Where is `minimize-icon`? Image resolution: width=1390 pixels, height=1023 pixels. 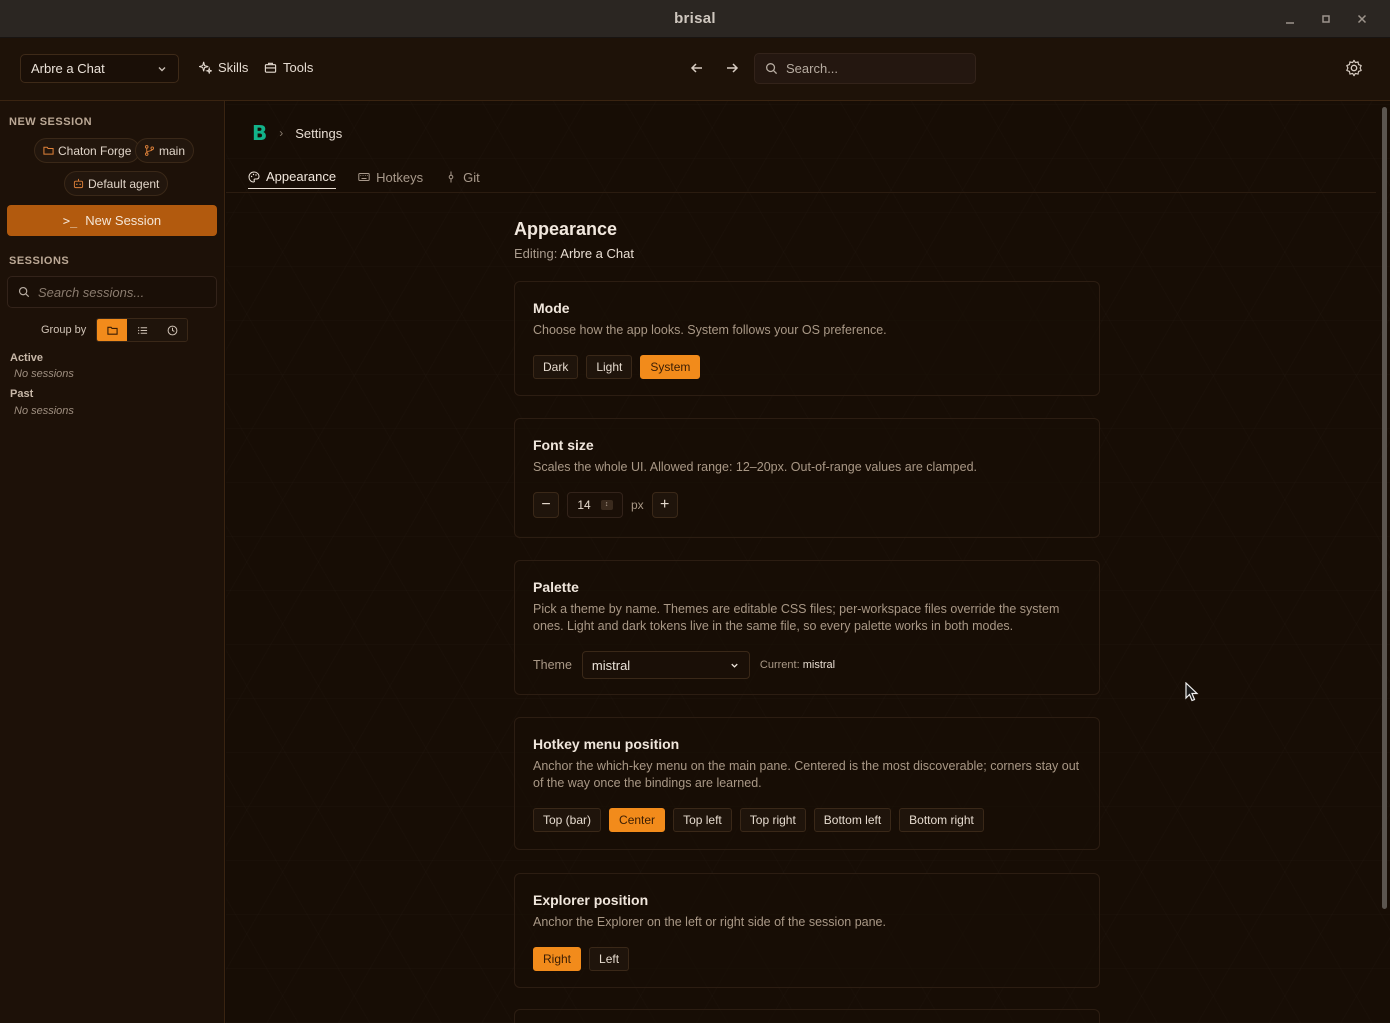 minimize-icon is located at coordinates (1290, 19).